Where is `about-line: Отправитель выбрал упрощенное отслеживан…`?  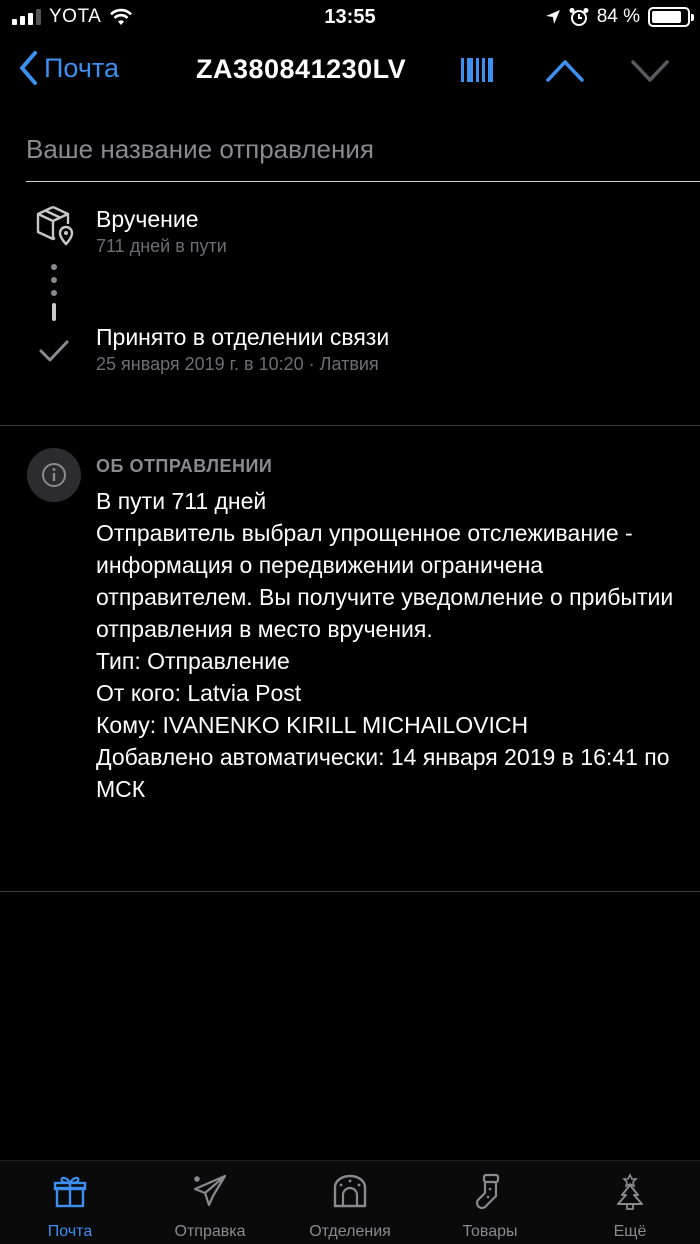 about-line: Отправитель выбрал упрощенное отслеживан… is located at coordinates (385, 581).